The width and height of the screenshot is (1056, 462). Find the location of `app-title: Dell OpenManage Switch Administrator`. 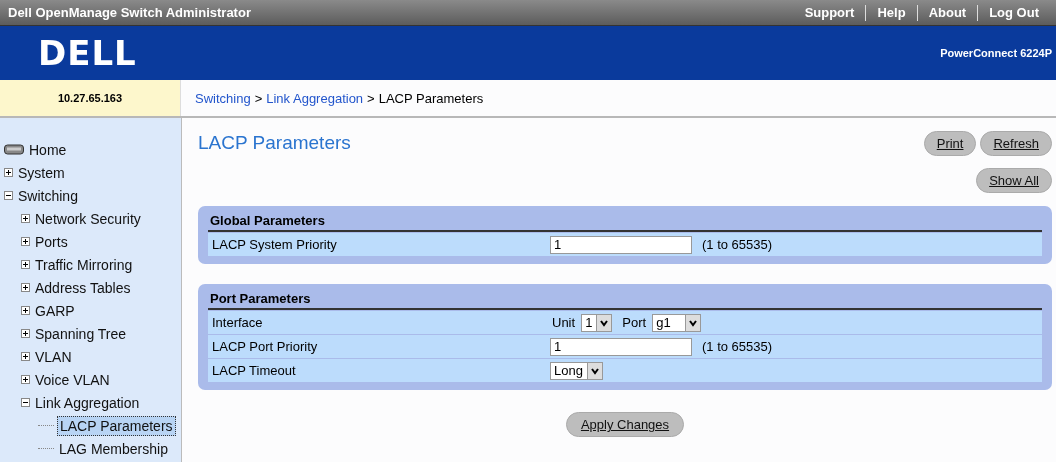

app-title: Dell OpenManage Switch Administrator is located at coordinates (129, 12).